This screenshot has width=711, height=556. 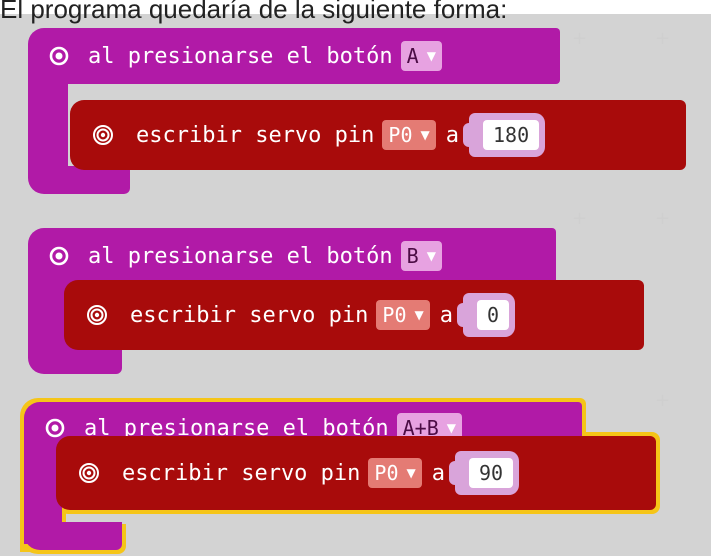 I want to click on value-input: 180, so click(x=511, y=135).